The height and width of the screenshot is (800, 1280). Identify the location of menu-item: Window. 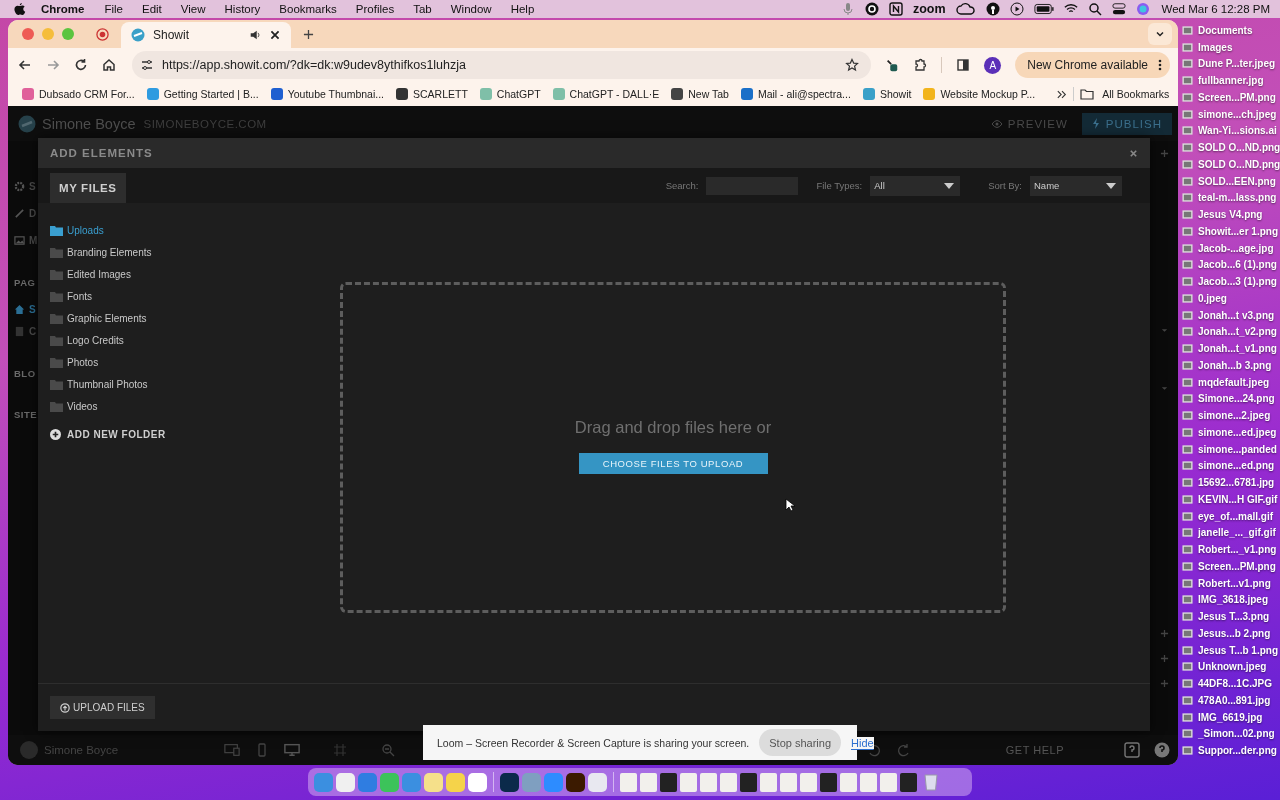
(471, 9).